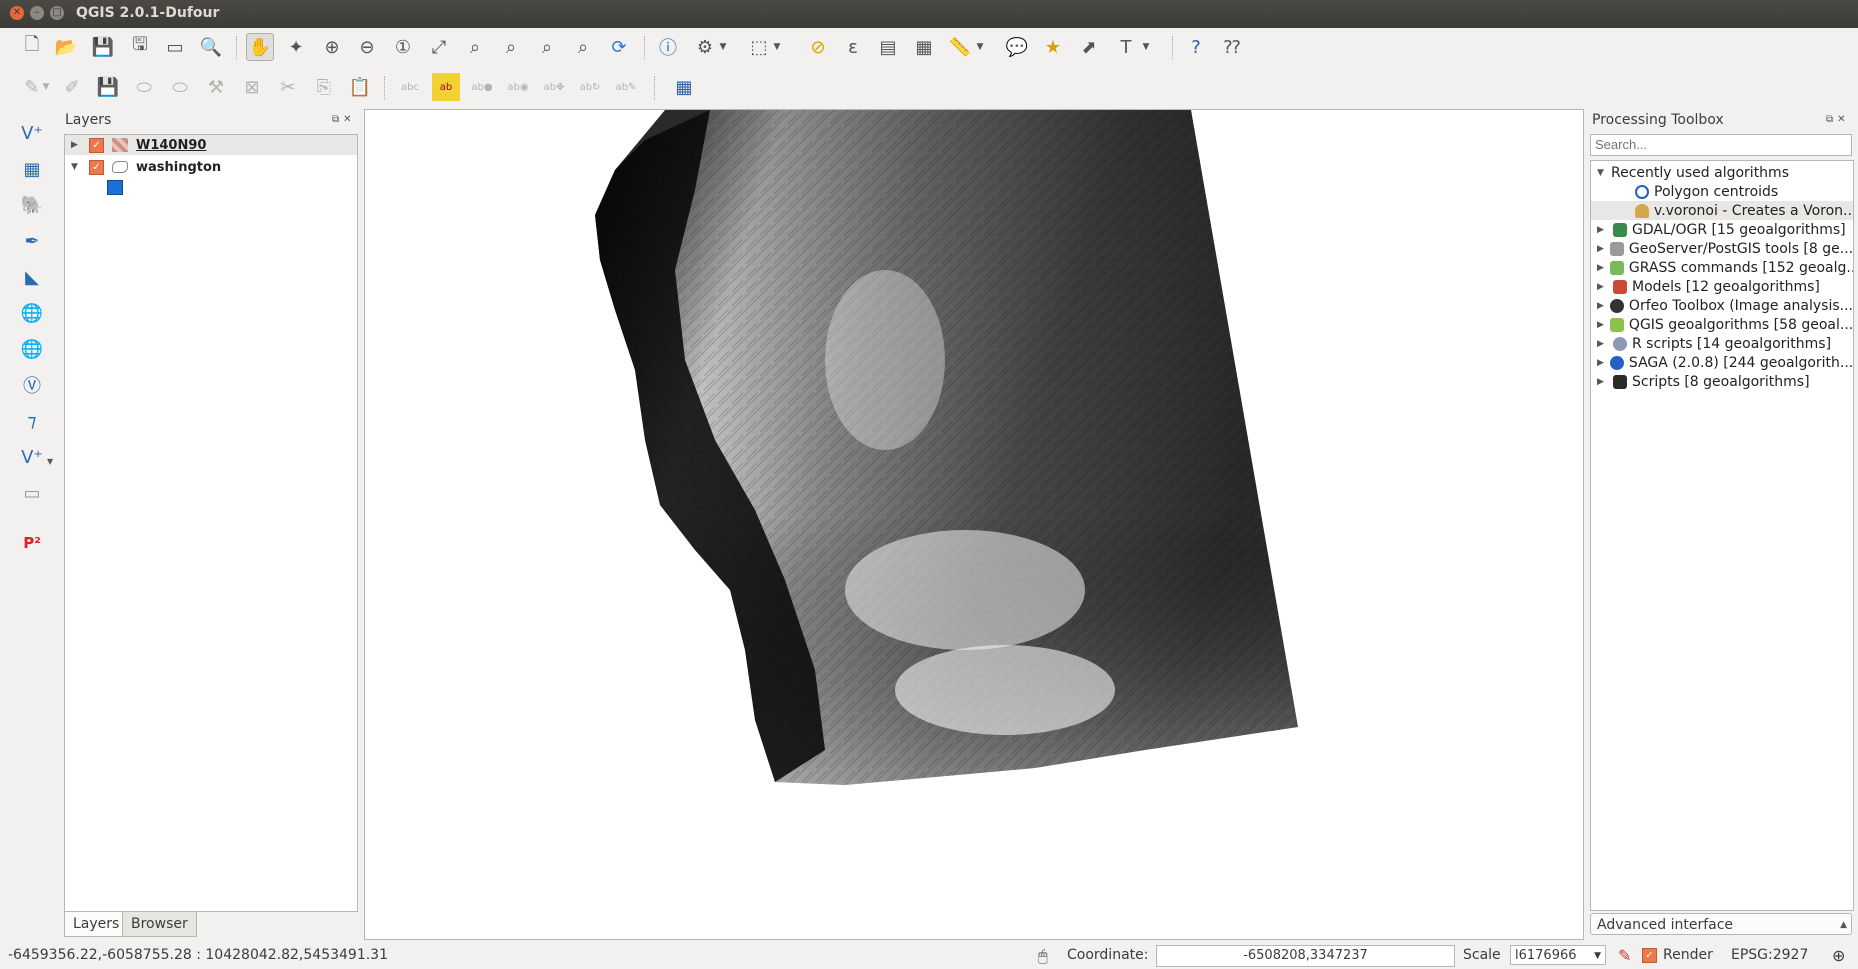  Describe the element at coordinates (1146, 47) in the screenshot. I see `annotation-dropdown-icon: ▼` at that location.